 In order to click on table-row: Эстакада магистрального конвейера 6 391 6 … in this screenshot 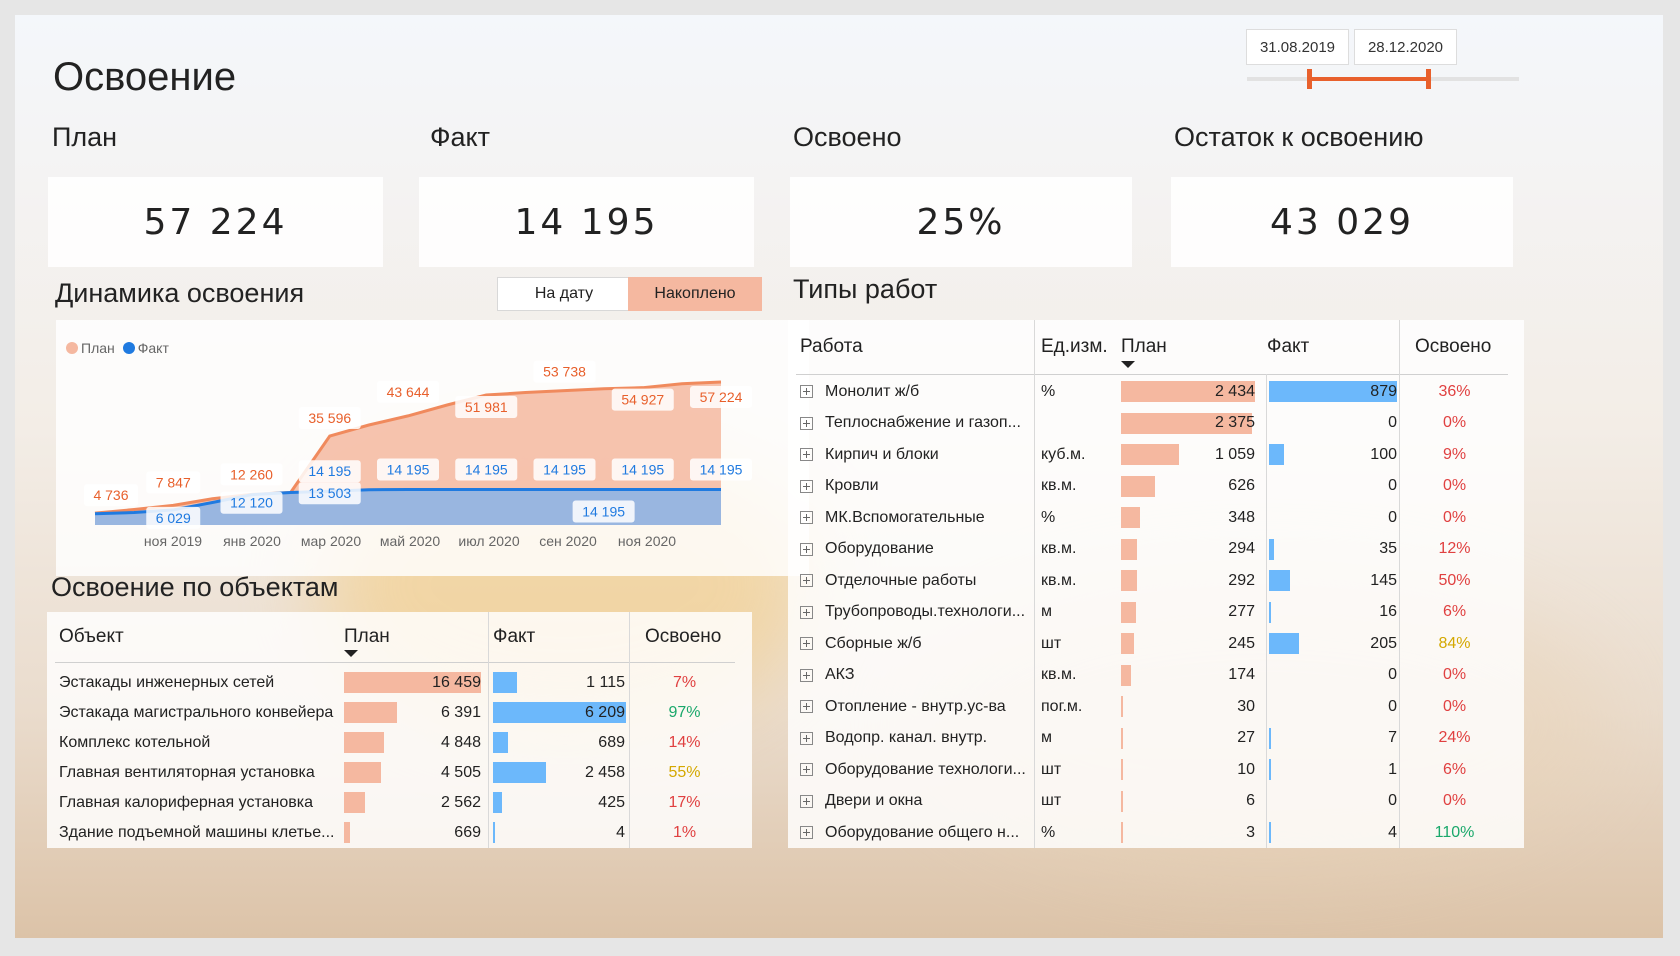, I will do `click(399, 712)`.